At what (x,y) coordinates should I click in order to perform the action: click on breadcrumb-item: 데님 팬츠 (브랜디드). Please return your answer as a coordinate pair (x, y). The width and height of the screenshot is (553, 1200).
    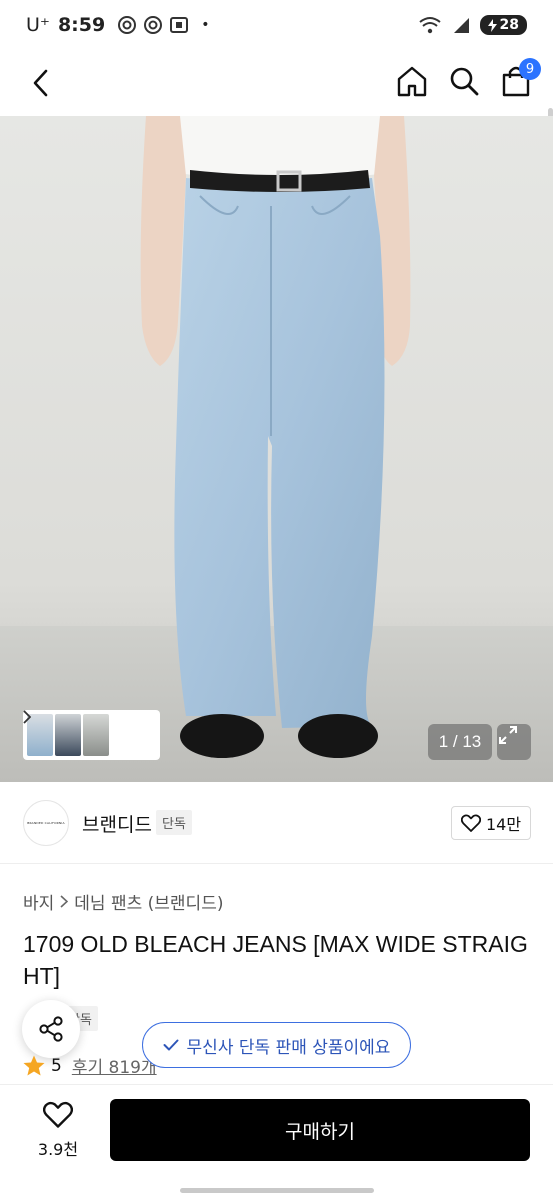
    Looking at the image, I should click on (148, 901).